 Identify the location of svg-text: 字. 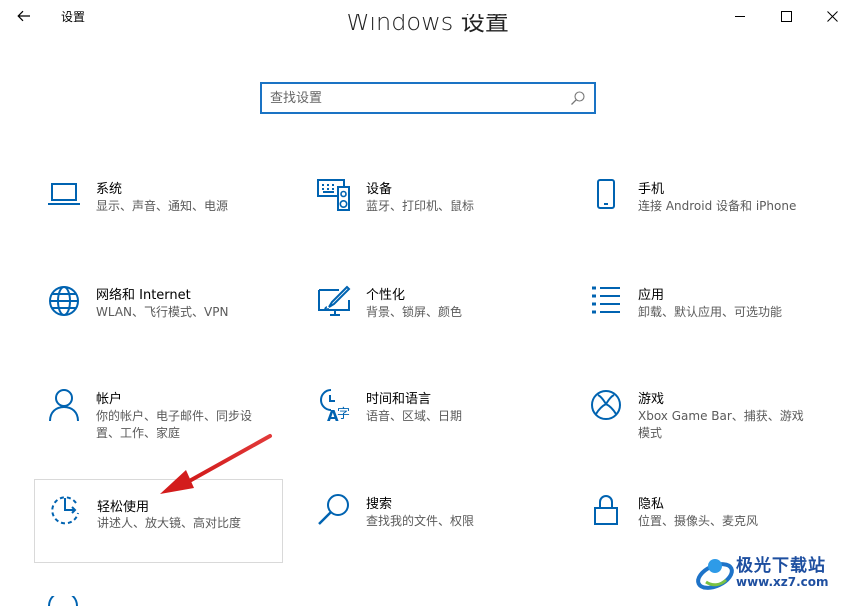
(343, 414).